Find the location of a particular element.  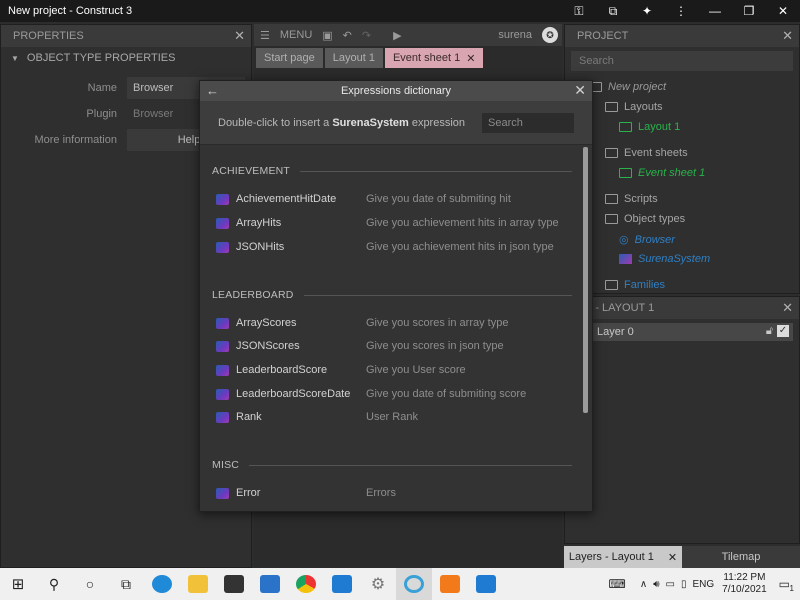

expression-row: LeaderboardScore Give you User score is located at coordinates (391, 370).